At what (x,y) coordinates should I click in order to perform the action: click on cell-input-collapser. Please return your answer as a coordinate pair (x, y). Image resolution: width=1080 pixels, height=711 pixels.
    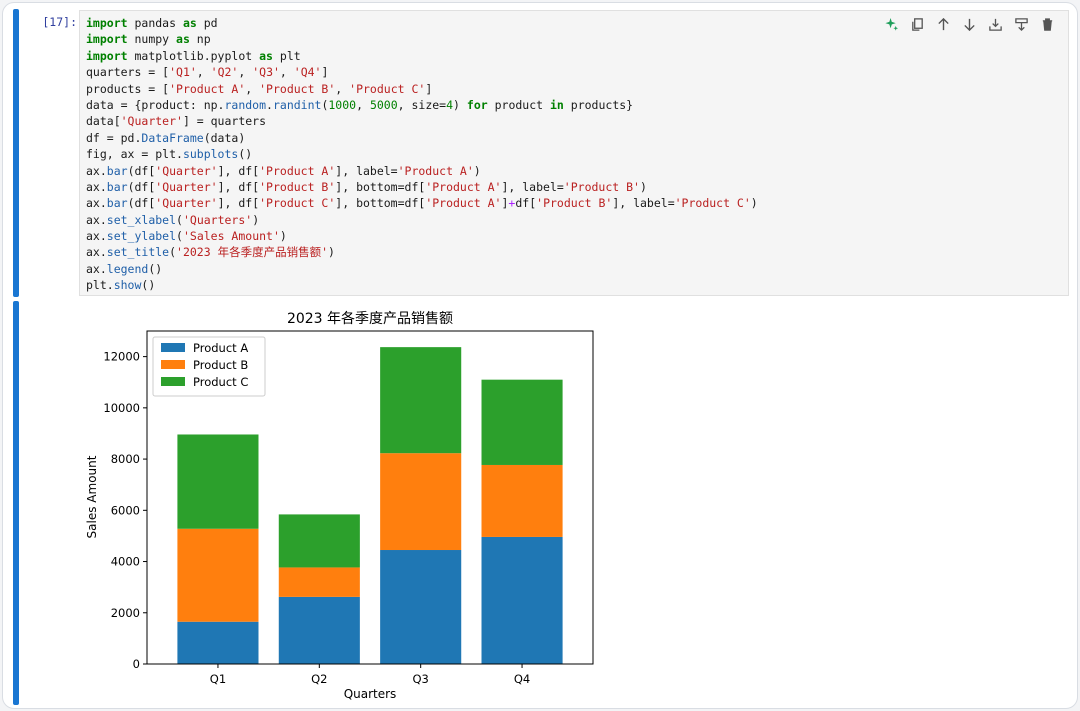
    Looking at the image, I should click on (16, 153).